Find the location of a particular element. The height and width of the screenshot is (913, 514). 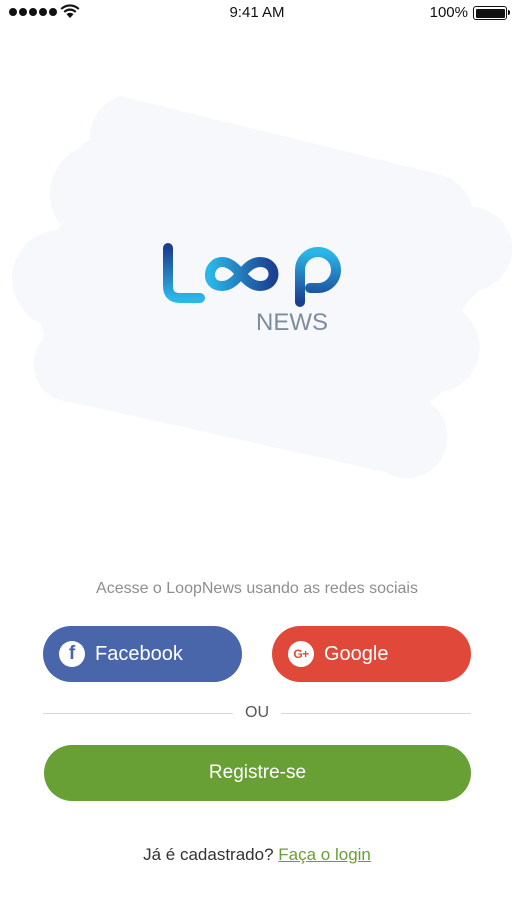

battery-icon is located at coordinates (491, 13).